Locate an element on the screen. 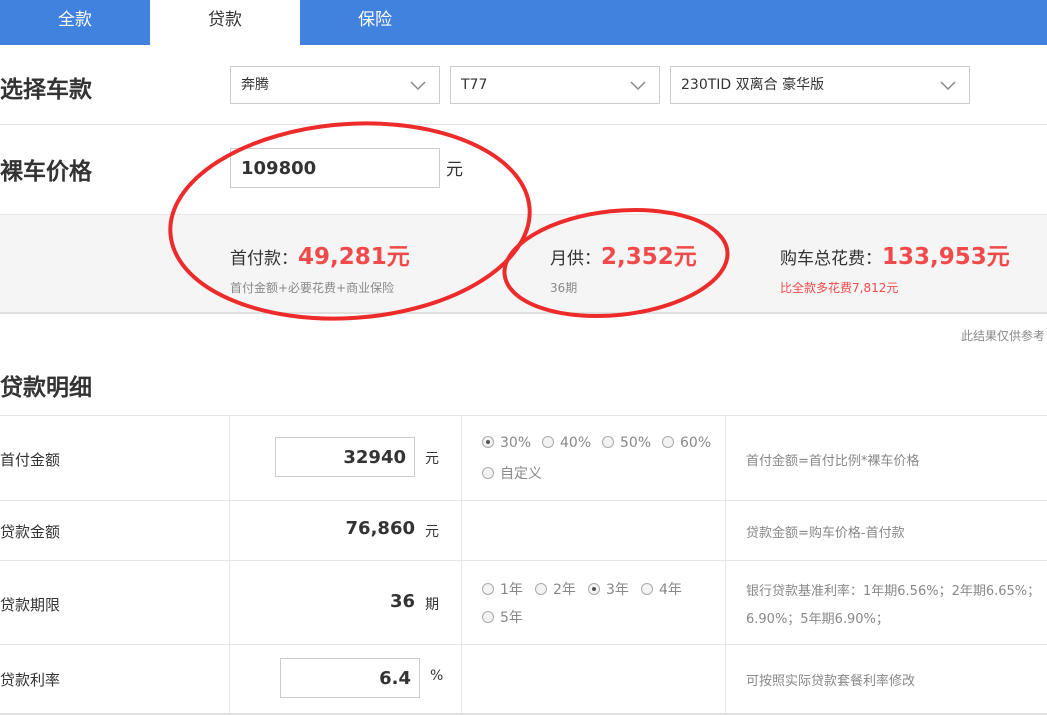 This screenshot has width=1047, height=715. version-select: 230TID 双离合 豪华版 is located at coordinates (820, 85).